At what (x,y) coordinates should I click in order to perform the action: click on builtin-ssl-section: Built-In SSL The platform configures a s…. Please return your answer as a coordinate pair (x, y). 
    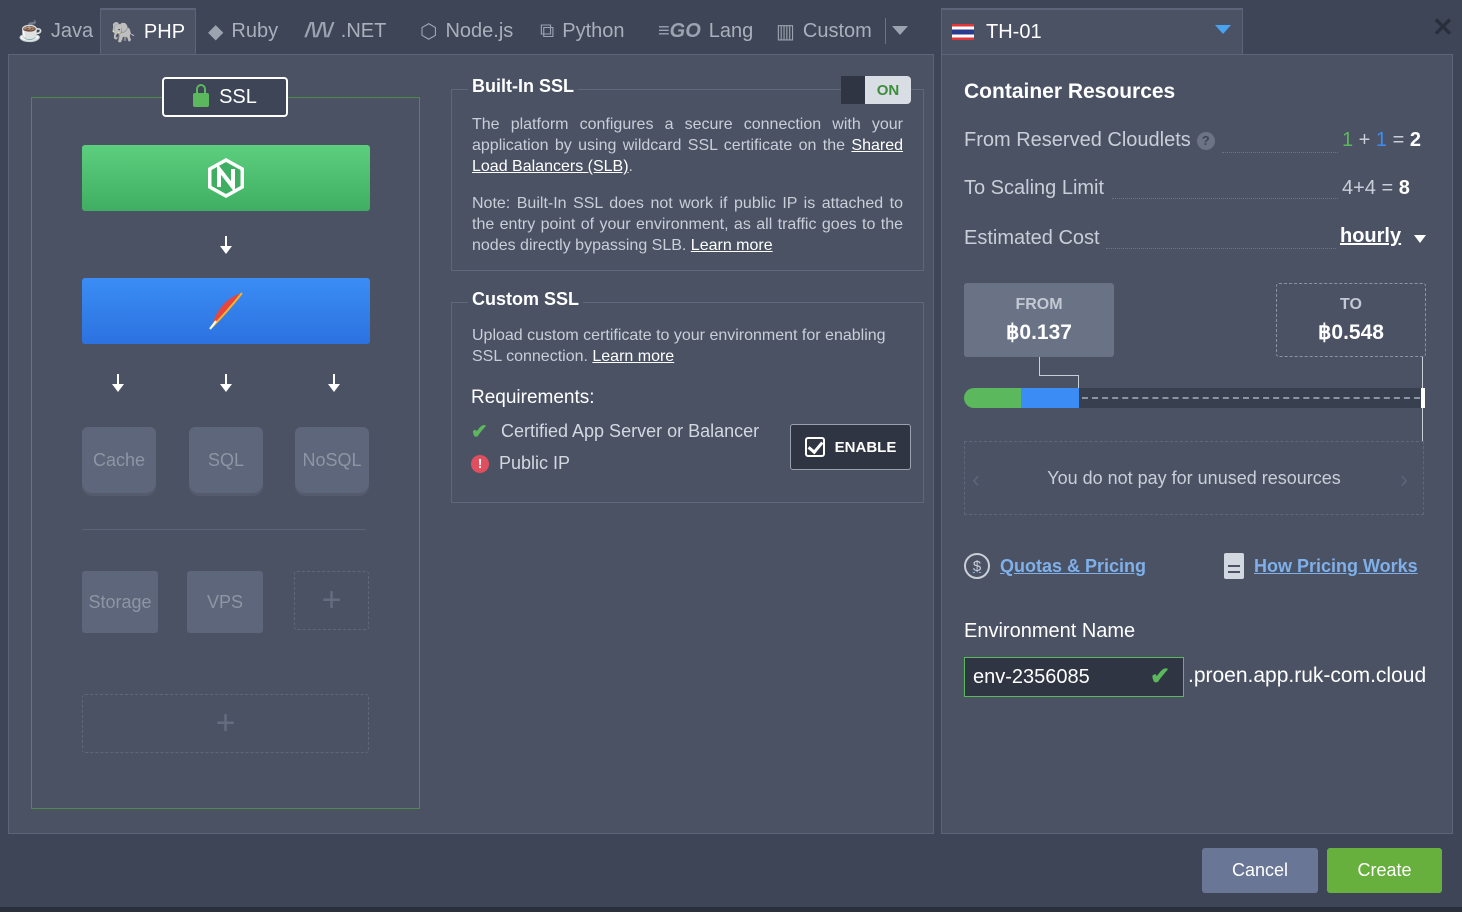
    Looking at the image, I should click on (687, 173).